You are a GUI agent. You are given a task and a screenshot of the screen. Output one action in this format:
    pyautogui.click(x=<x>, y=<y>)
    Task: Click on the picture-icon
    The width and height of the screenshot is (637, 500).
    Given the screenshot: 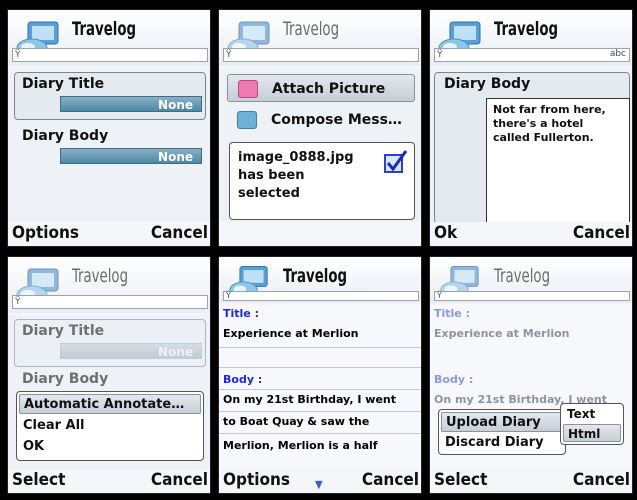 What is the action you would take?
    pyautogui.click(x=248, y=89)
    